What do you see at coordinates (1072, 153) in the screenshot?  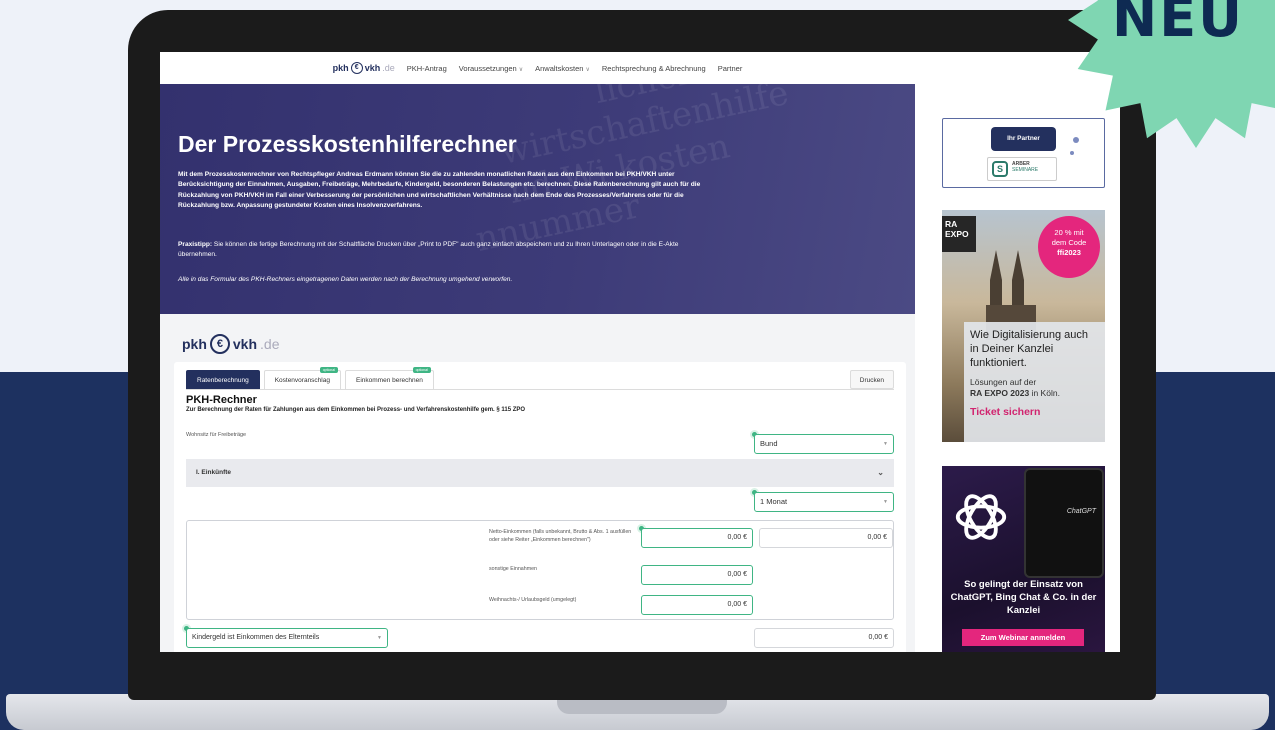 I see `decor-dot` at bounding box center [1072, 153].